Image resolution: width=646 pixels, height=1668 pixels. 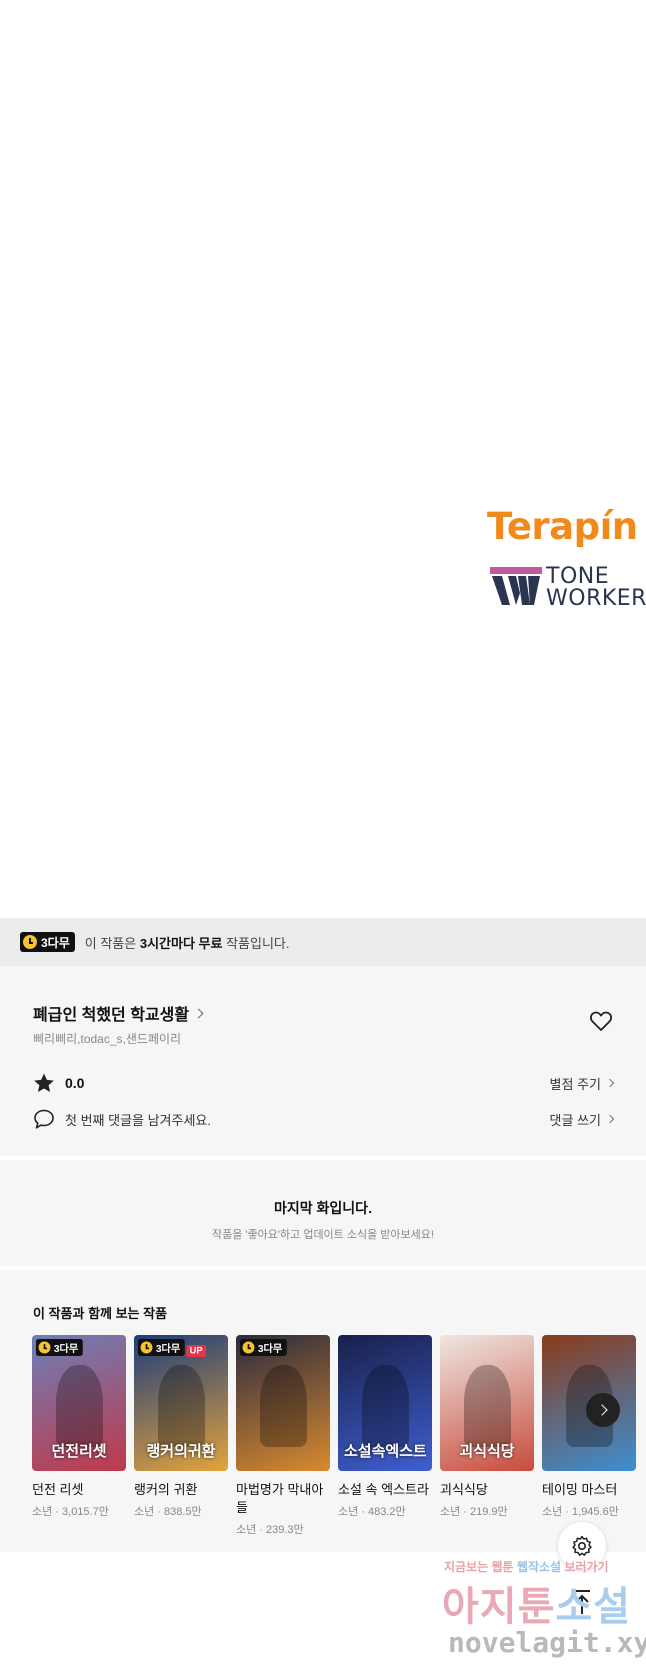 What do you see at coordinates (70, 1512) in the screenshot?
I see `recommendation-meta: 소년 · 3,015.7만` at bounding box center [70, 1512].